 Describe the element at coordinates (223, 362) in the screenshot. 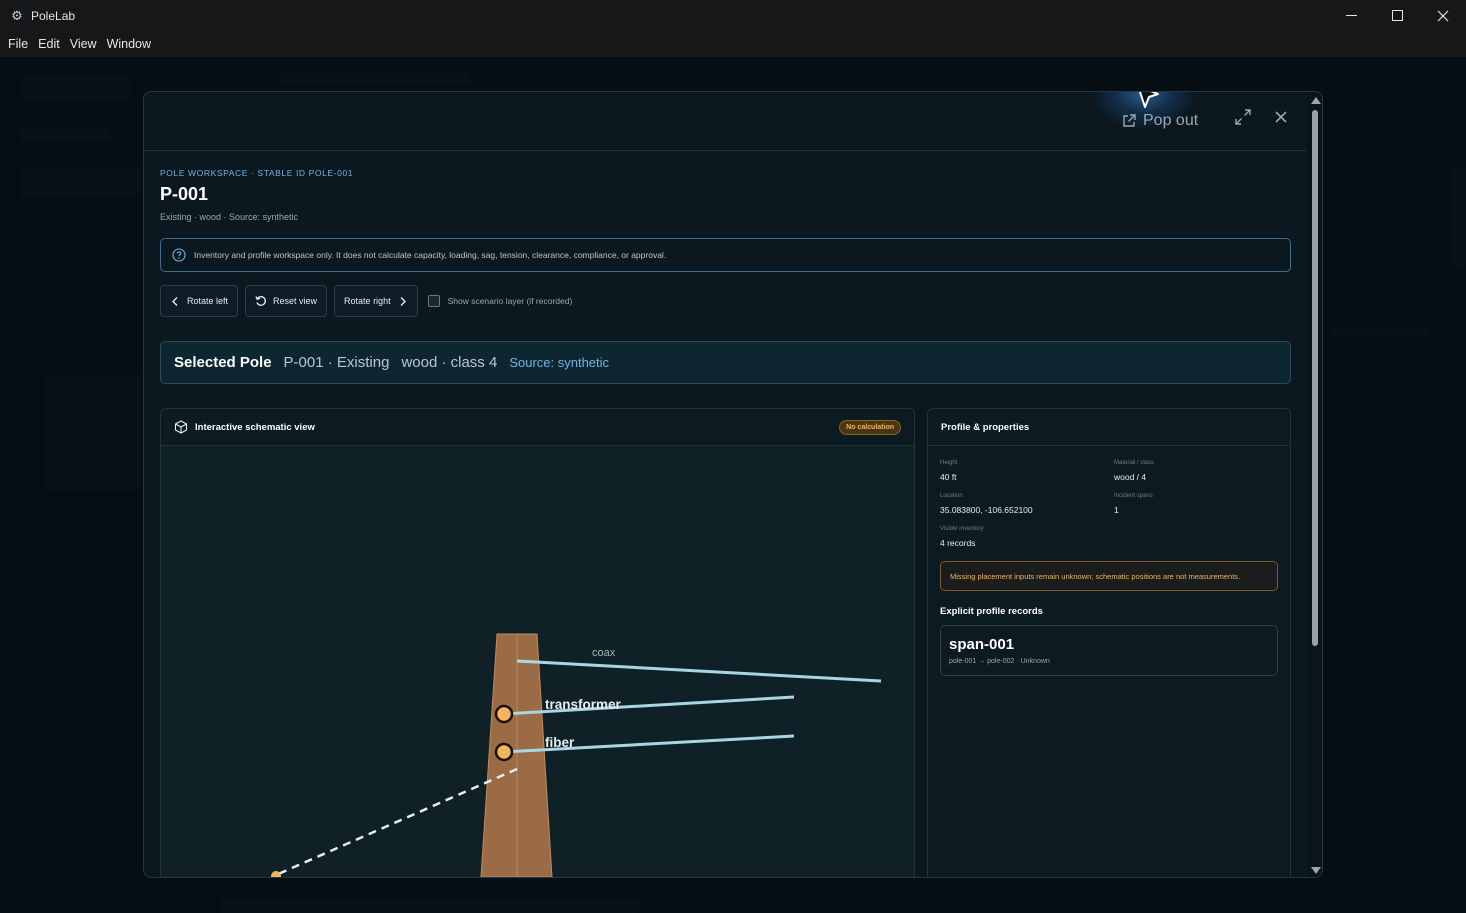

I see `selected-pole-label: Selected Pole` at that location.